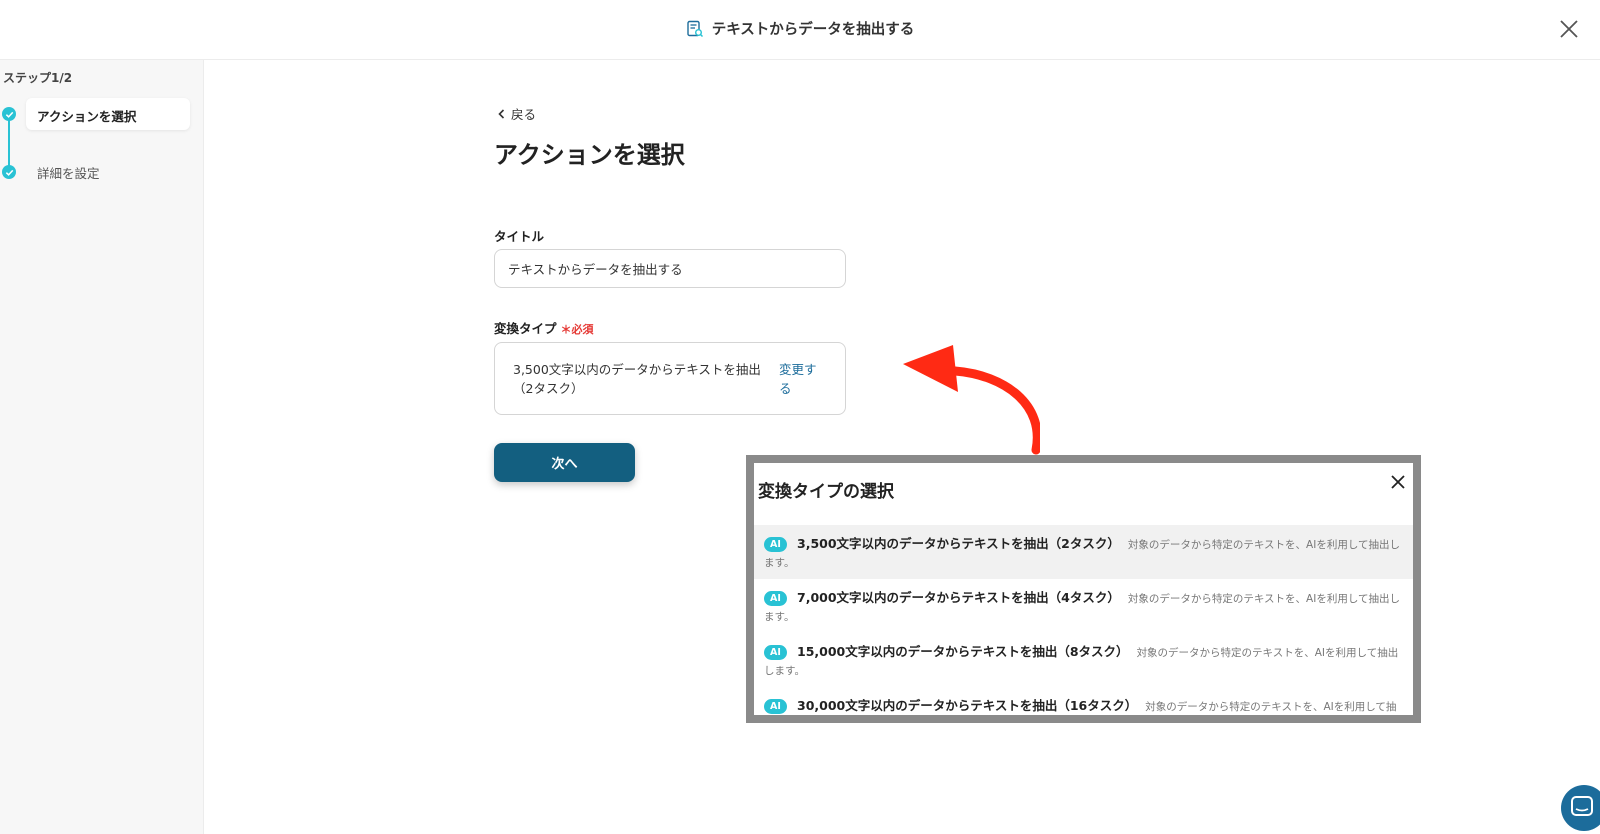  I want to click on step-sidebar: ステップ1/2 アクションを選択 詳細を設定, so click(102, 447).